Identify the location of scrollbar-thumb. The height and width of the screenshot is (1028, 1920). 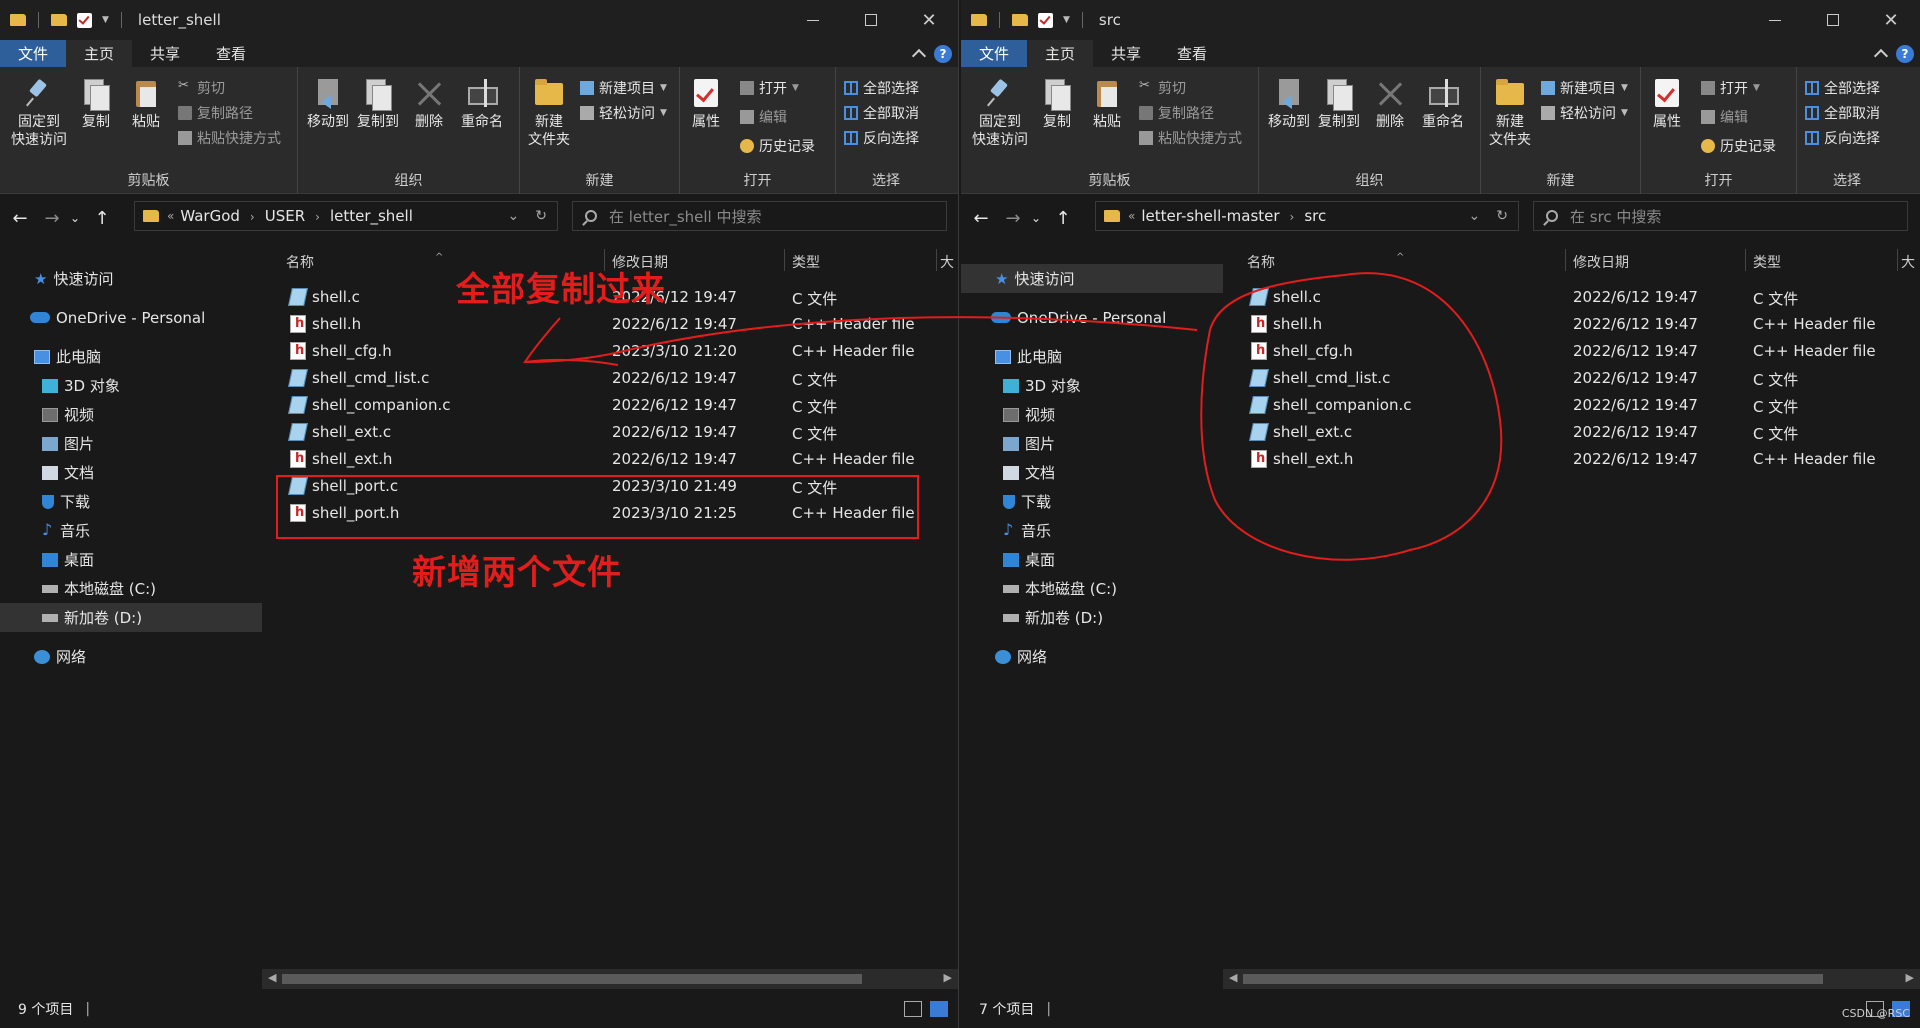
(1533, 979).